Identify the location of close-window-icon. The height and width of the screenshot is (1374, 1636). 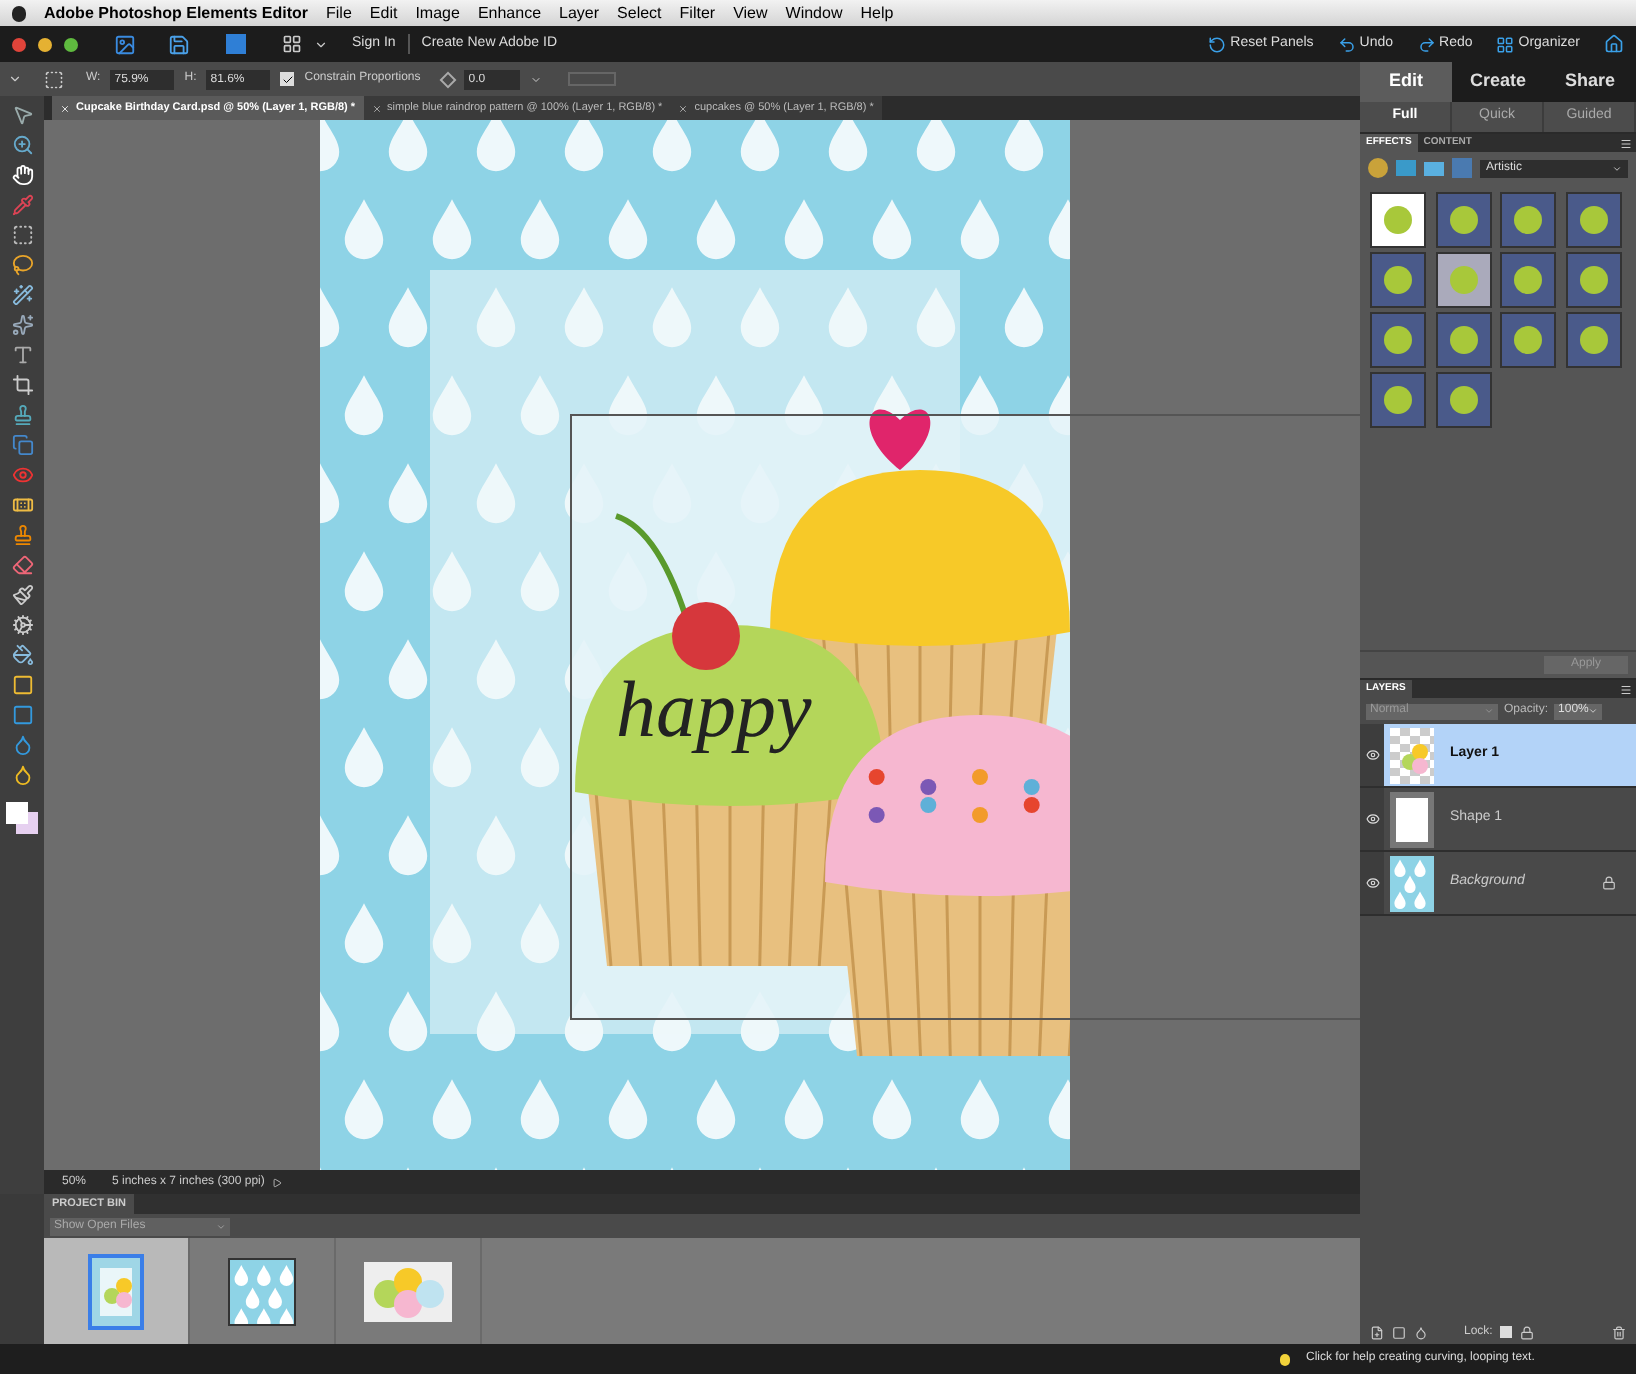
(19, 44).